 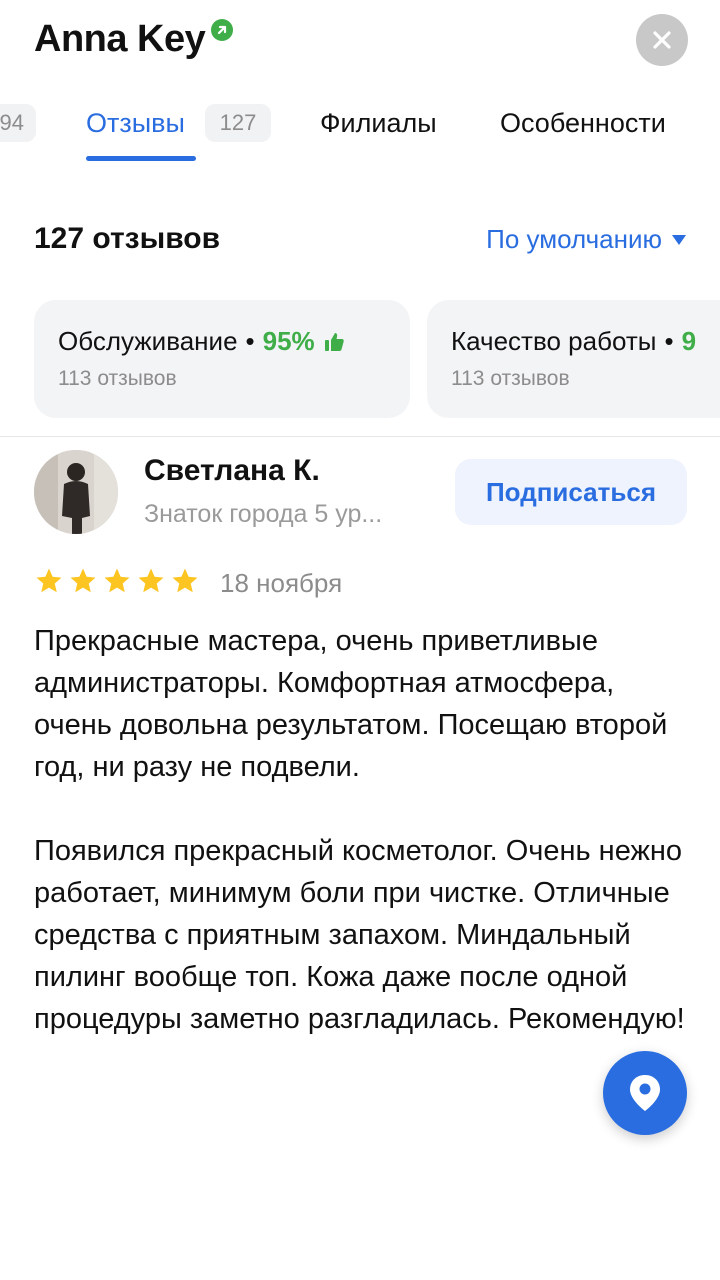 I want to click on review-date: 18 ноября, so click(x=281, y=583).